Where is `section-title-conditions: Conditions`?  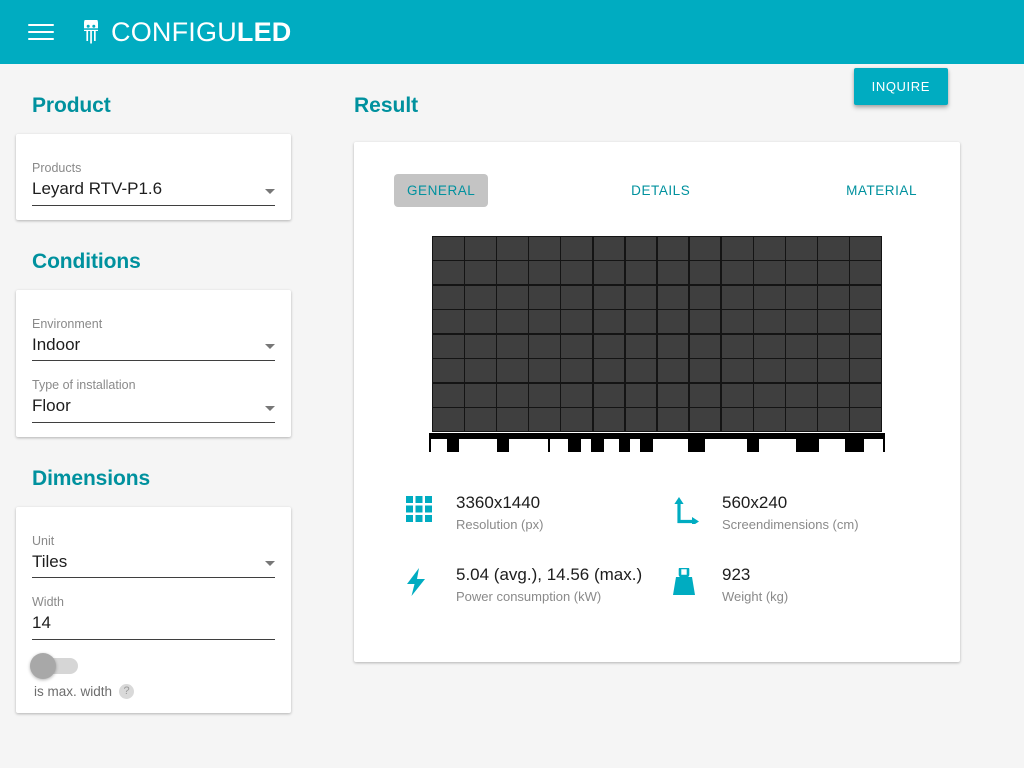 section-title-conditions: Conditions is located at coordinates (86, 261).